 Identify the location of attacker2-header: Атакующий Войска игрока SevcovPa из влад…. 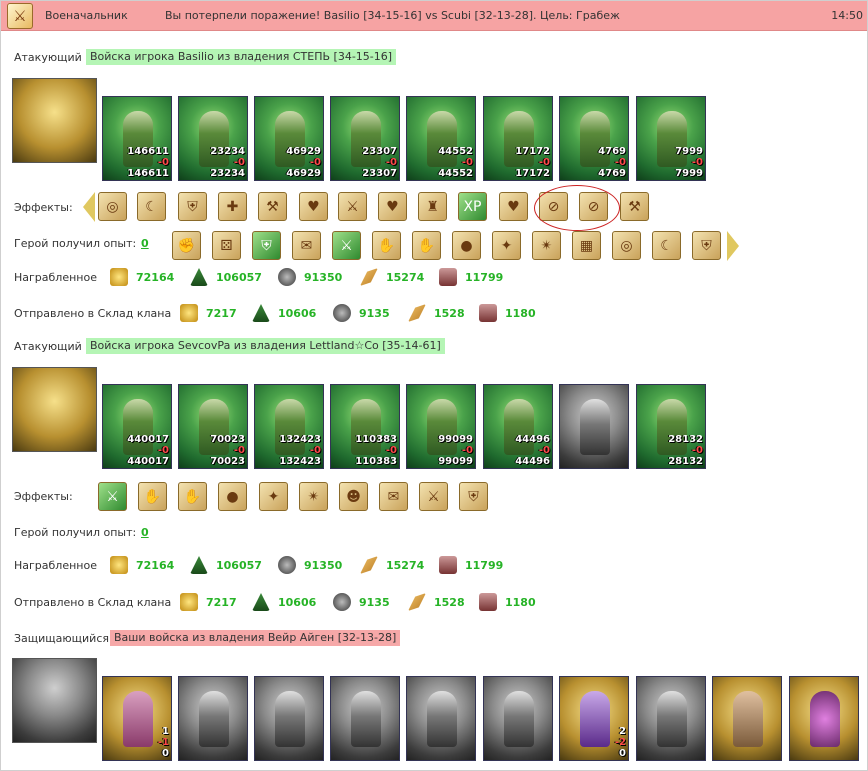
(229, 346).